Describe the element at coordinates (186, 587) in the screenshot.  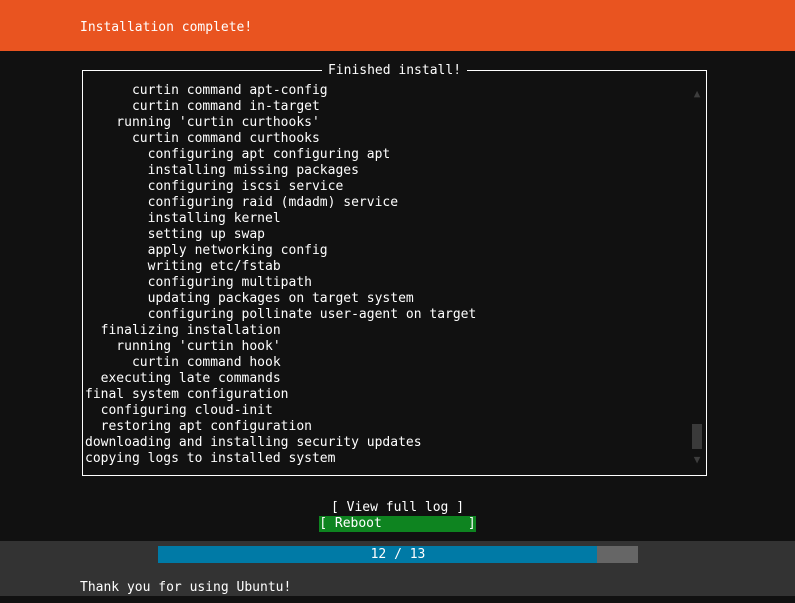
I see `footer-message: Thank you for using Ubuntu!` at that location.